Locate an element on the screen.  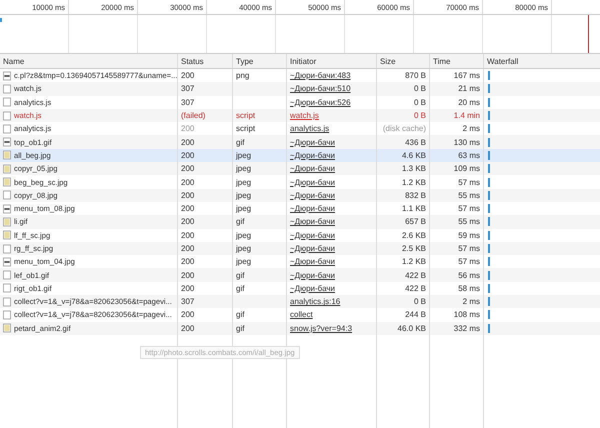
column-header: Size is located at coordinates (403, 61).